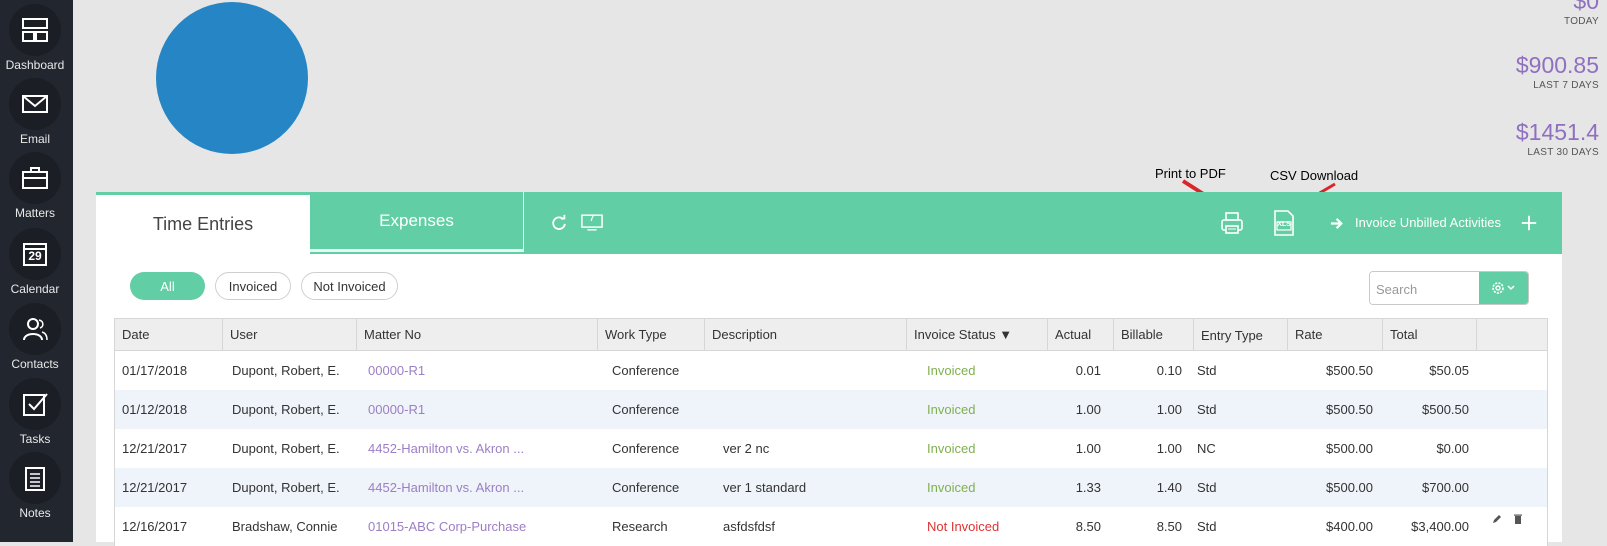 The width and height of the screenshot is (1607, 546). What do you see at coordinates (477, 334) in the screenshot?
I see `col-matter-no: Matter No` at bounding box center [477, 334].